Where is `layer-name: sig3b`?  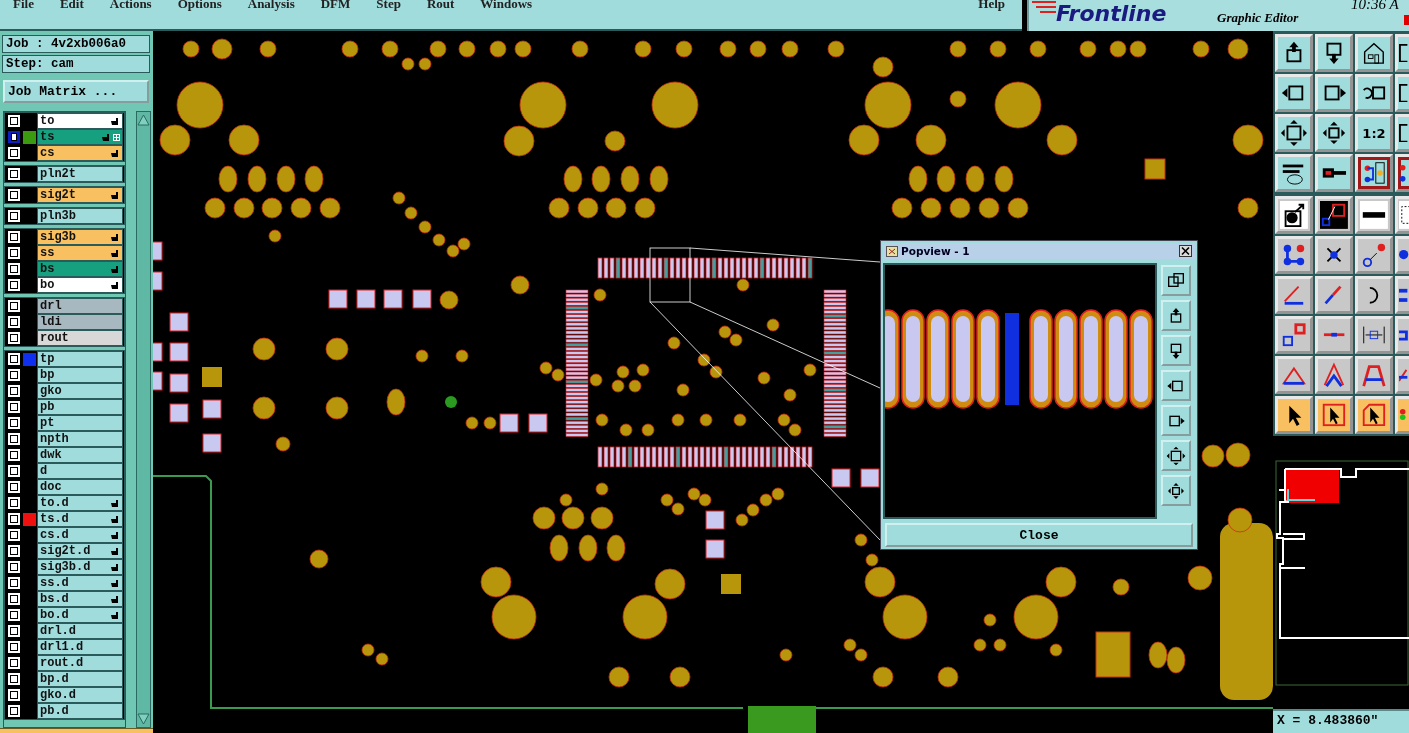
layer-name: sig3b is located at coordinates (80, 237).